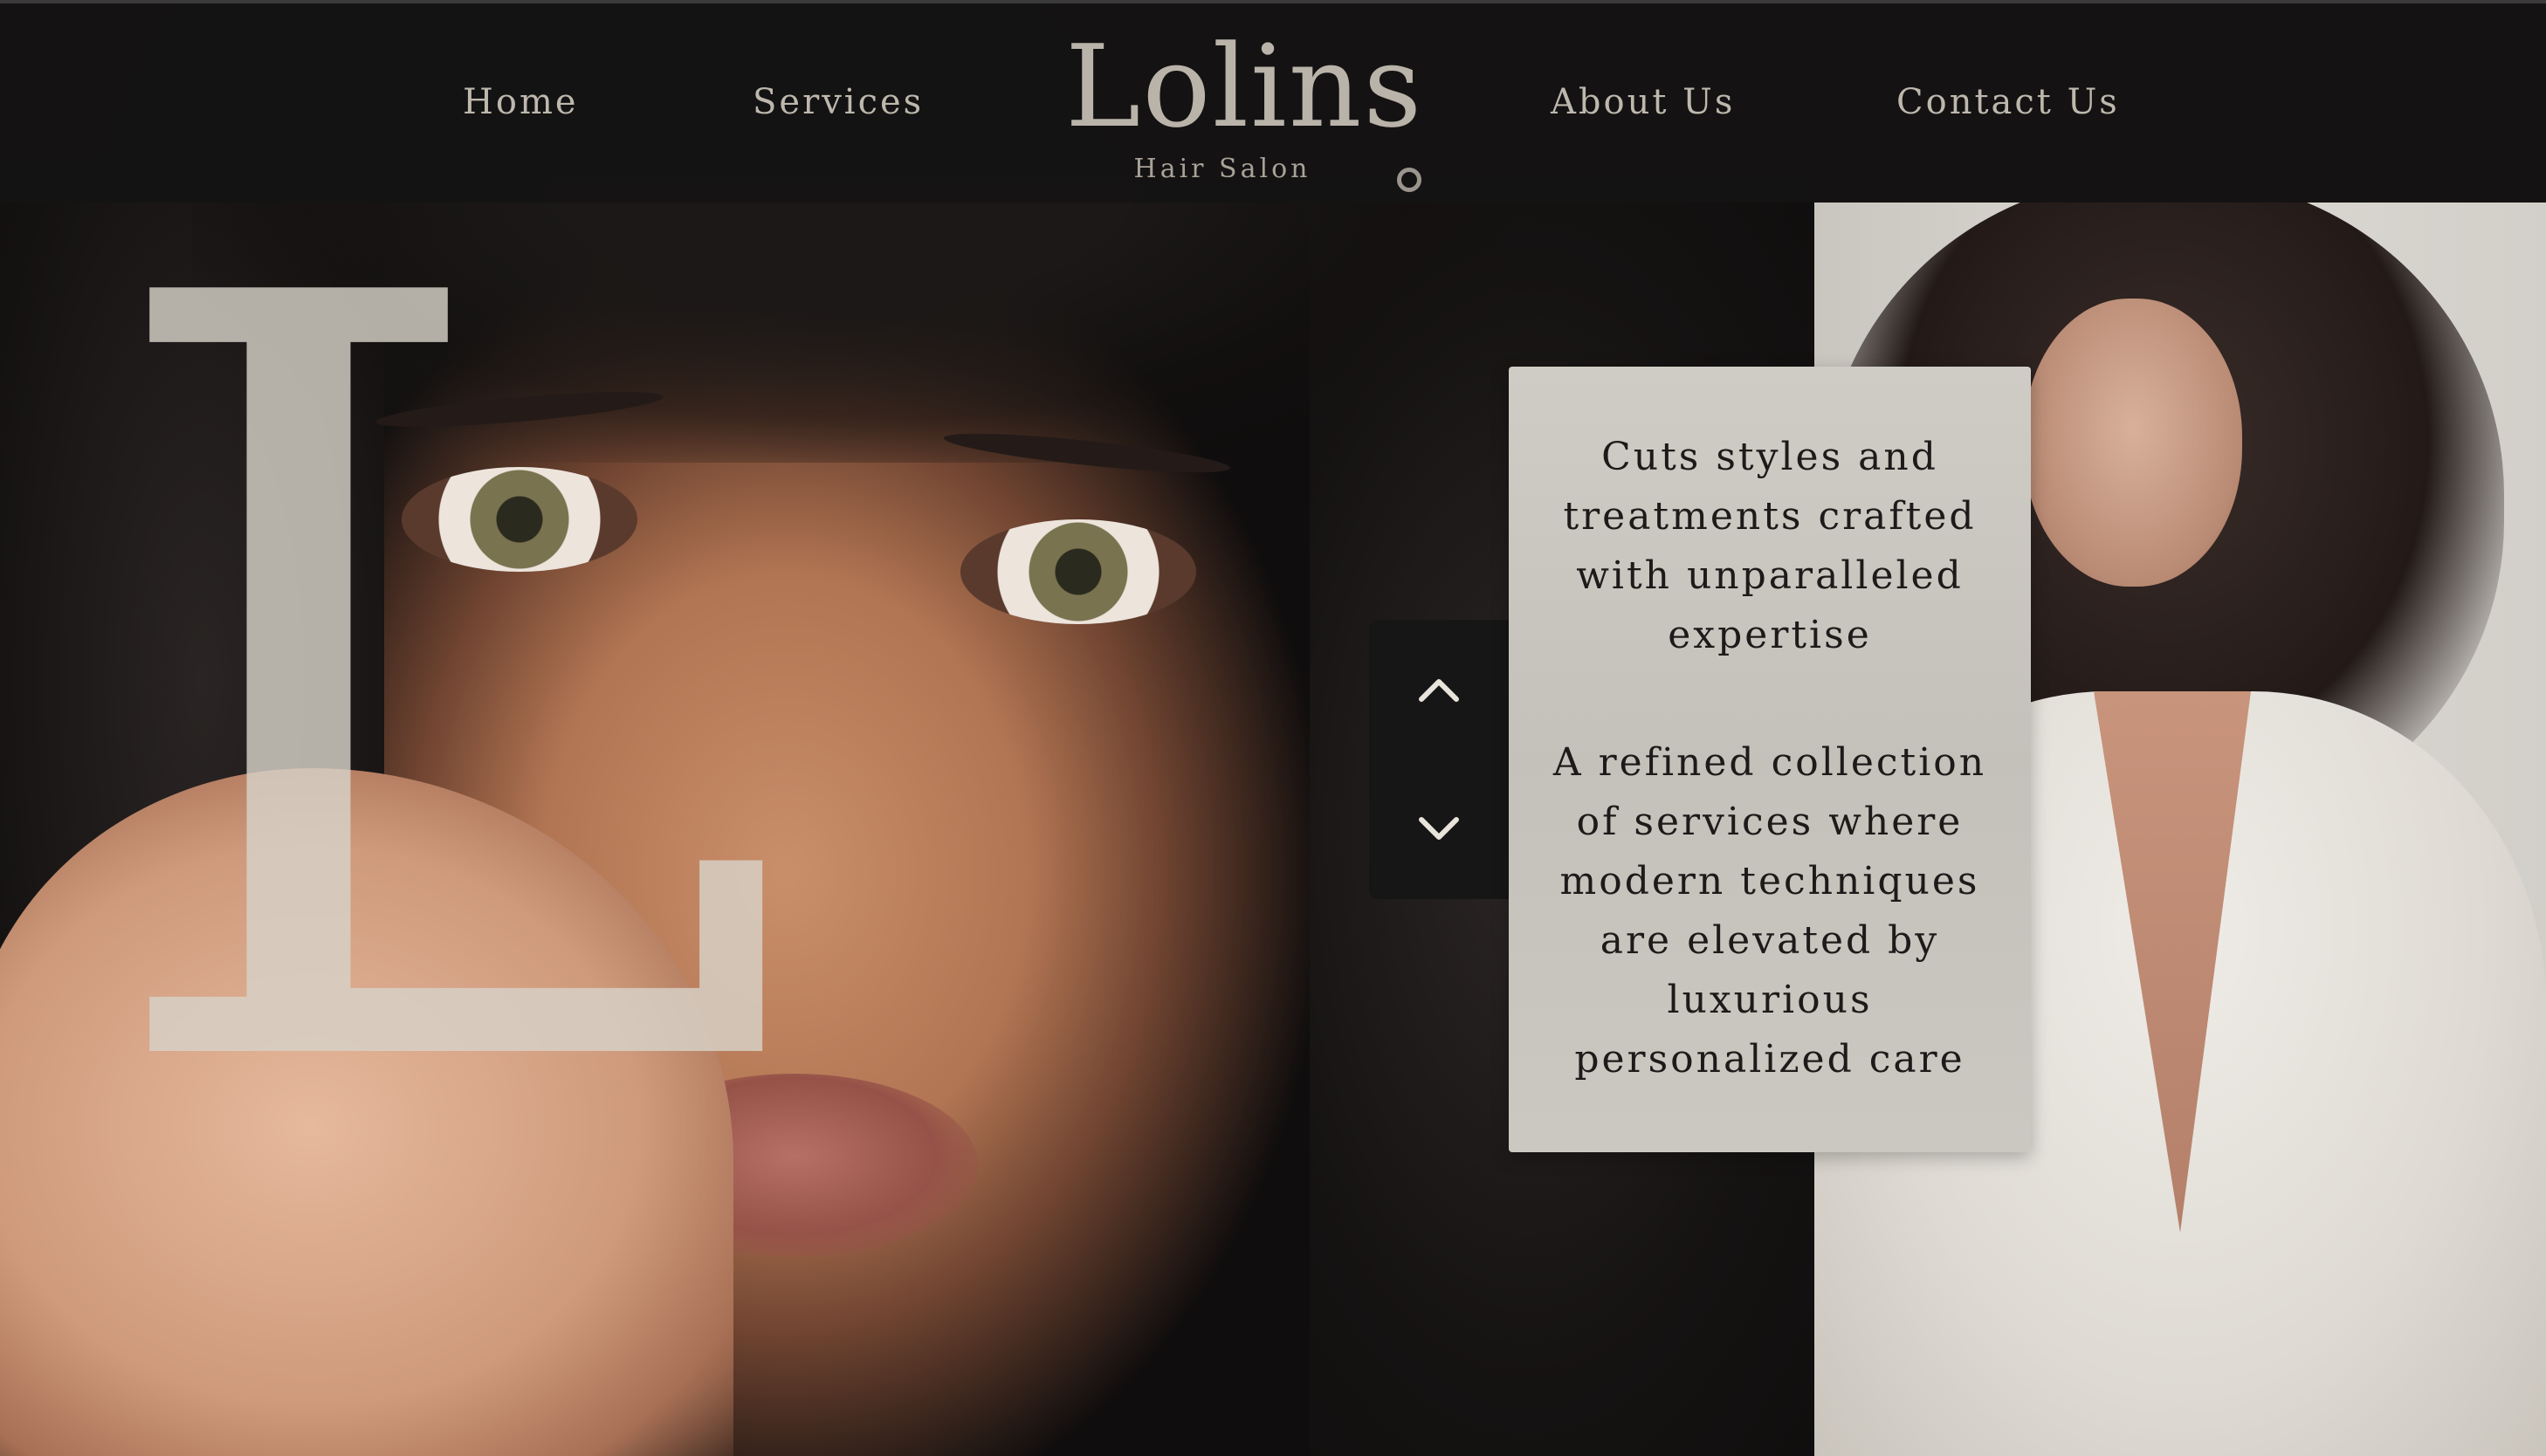 The image size is (2546, 1456). I want to click on hand, so click(367, 1112).